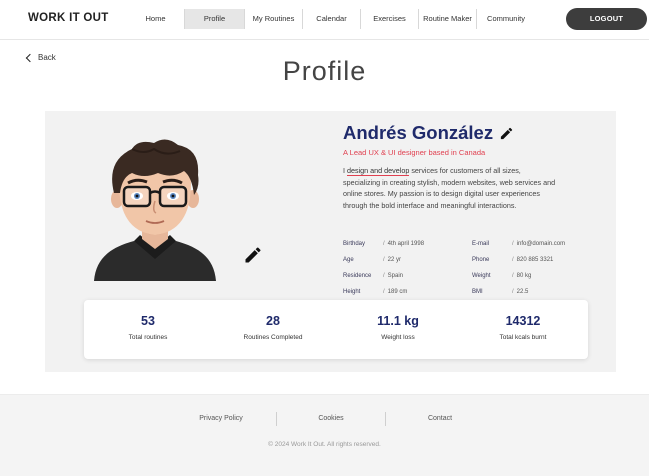  I want to click on copyright: © 2024 Work It Out. All rights reserved., so click(324, 444).